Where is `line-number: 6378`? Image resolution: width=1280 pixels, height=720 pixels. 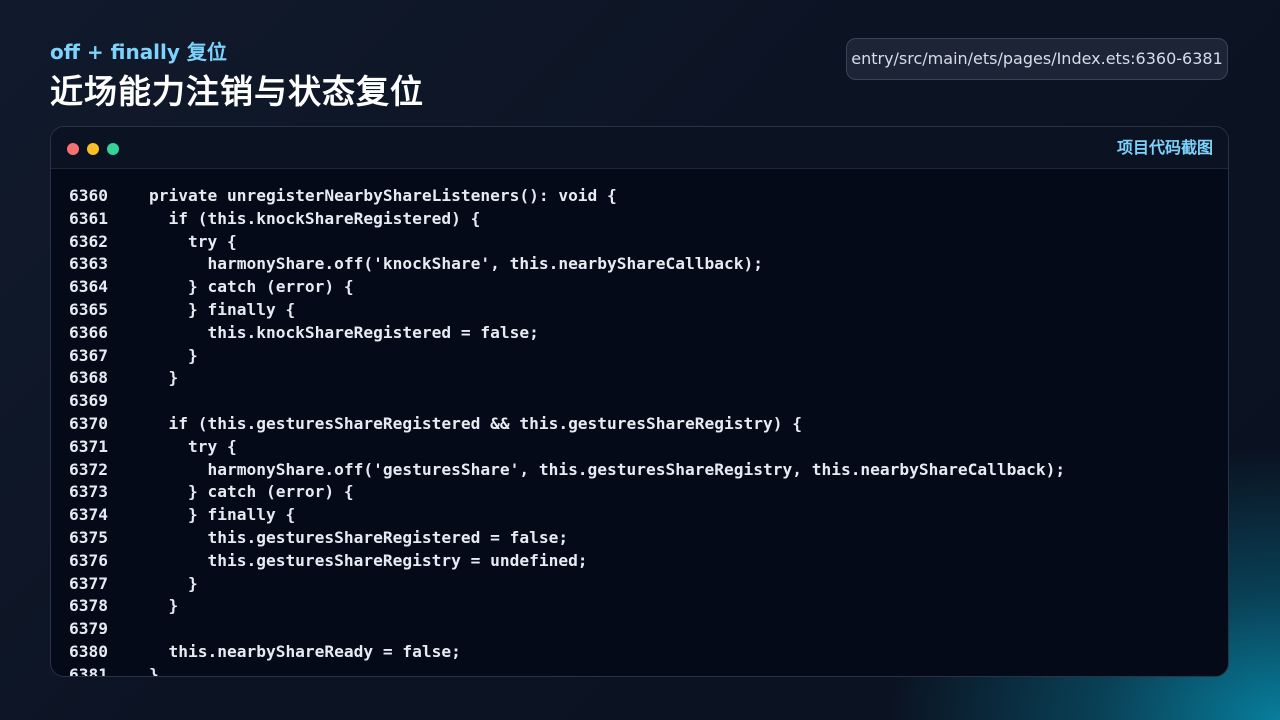
line-number: 6378 is located at coordinates (88, 606).